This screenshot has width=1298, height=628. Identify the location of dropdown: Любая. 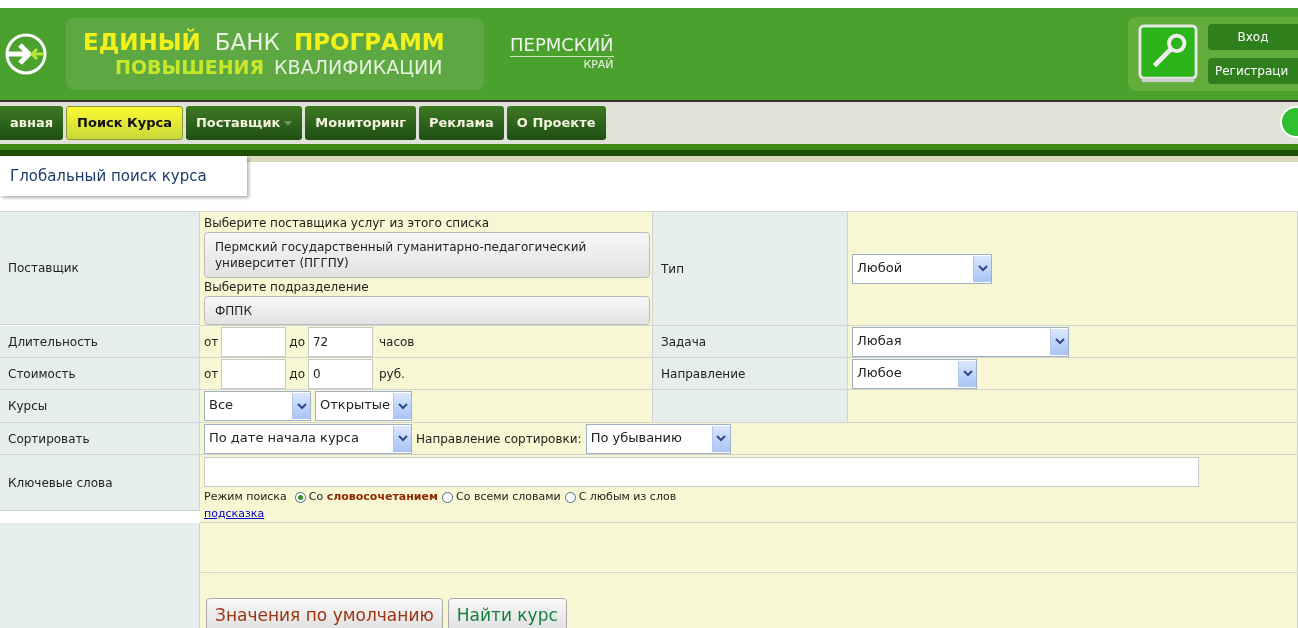
(960, 341).